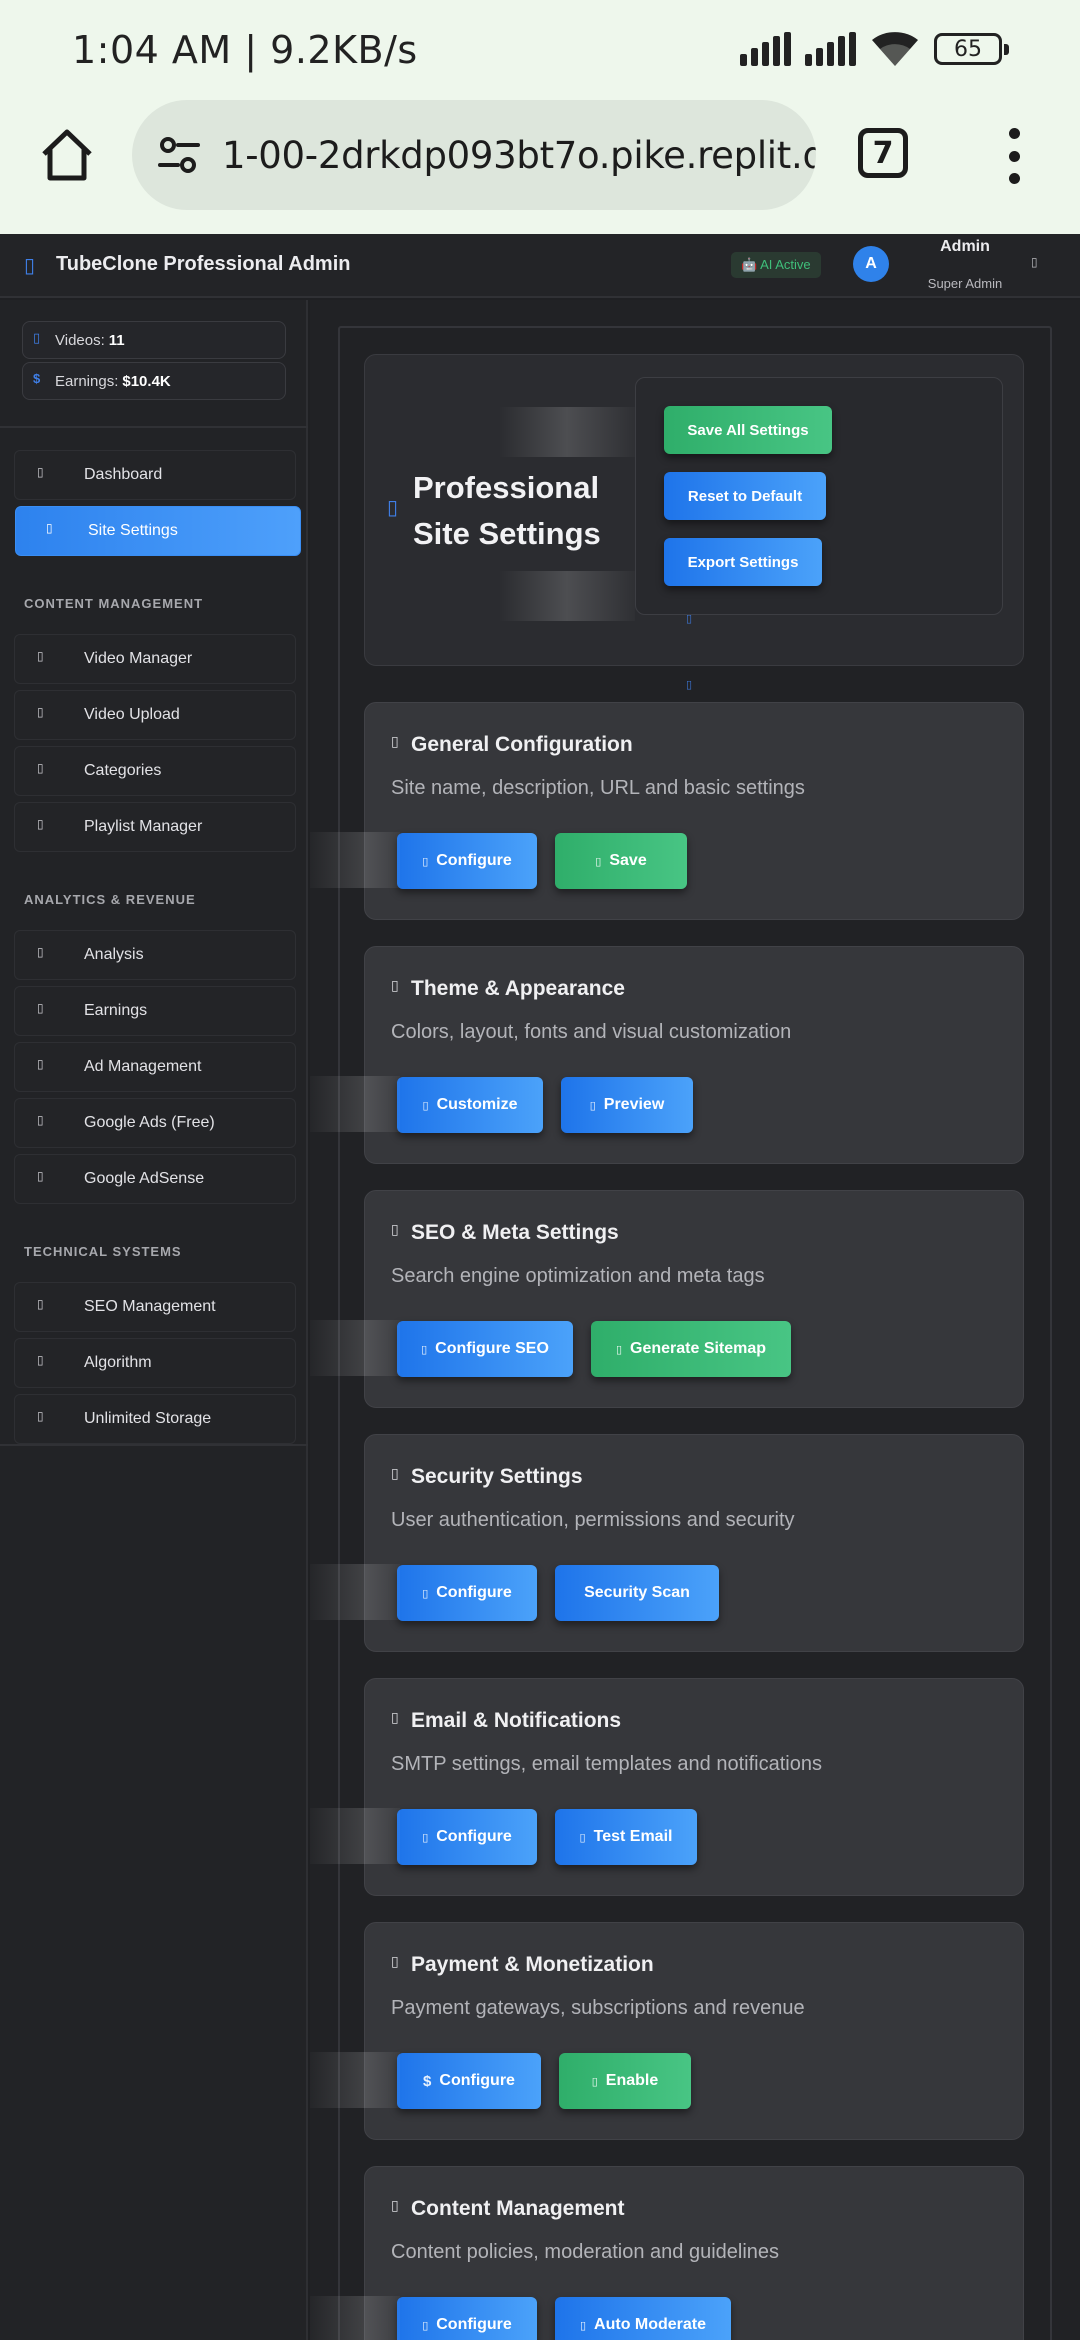 The image size is (1080, 2340). What do you see at coordinates (621, 861) in the screenshot?
I see `save-button: ▯ Save` at bounding box center [621, 861].